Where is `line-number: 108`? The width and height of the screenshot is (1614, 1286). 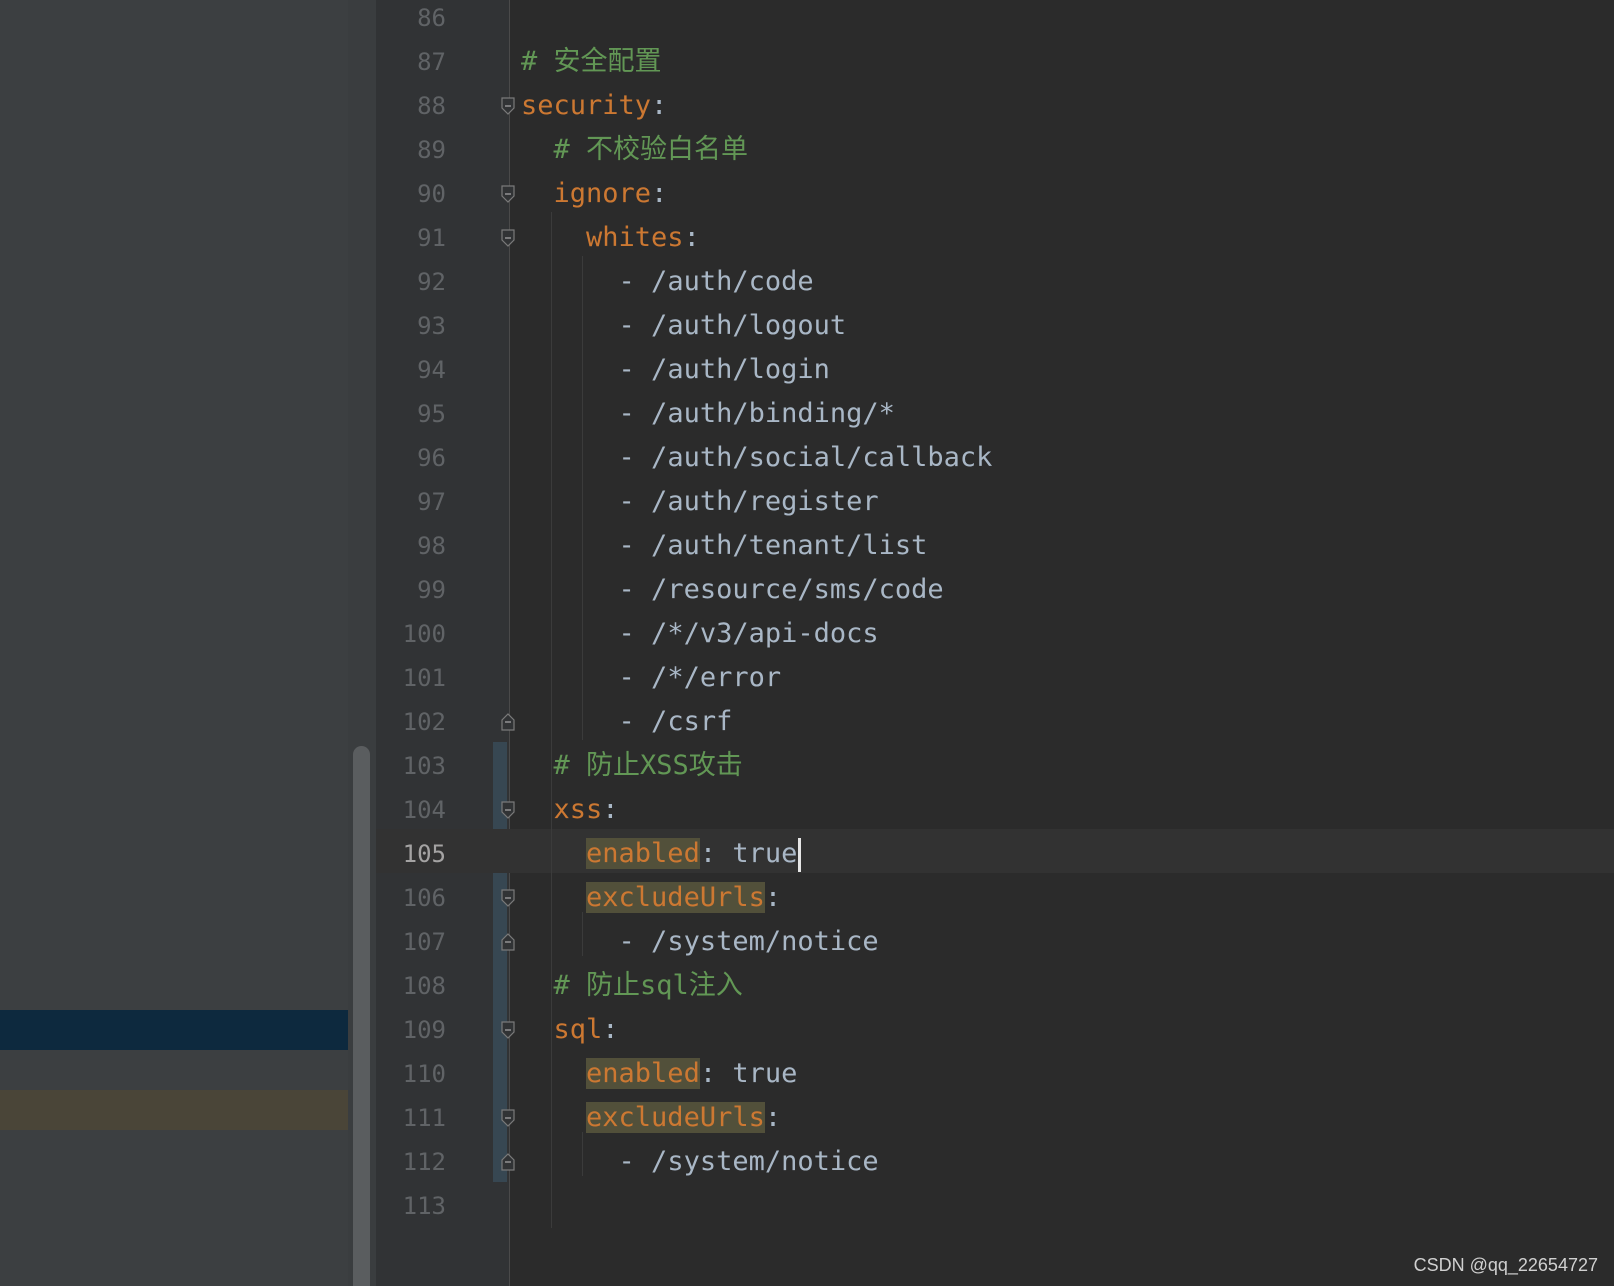 line-number: 108 is located at coordinates (424, 986).